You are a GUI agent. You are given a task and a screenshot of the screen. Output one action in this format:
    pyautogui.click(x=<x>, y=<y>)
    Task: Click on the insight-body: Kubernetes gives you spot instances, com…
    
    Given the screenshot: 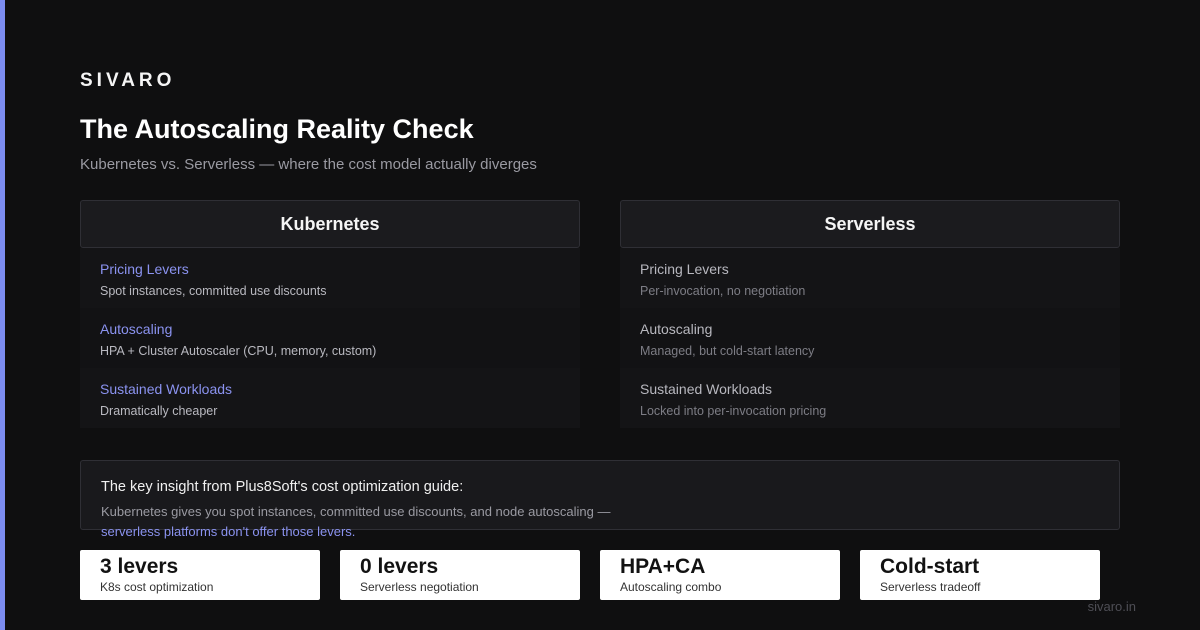 What is the action you would take?
    pyautogui.click(x=401, y=522)
    